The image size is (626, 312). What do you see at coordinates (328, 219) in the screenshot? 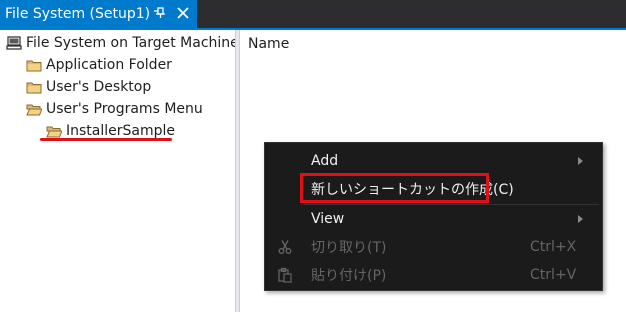
I see `menu-item-label: View` at bounding box center [328, 219].